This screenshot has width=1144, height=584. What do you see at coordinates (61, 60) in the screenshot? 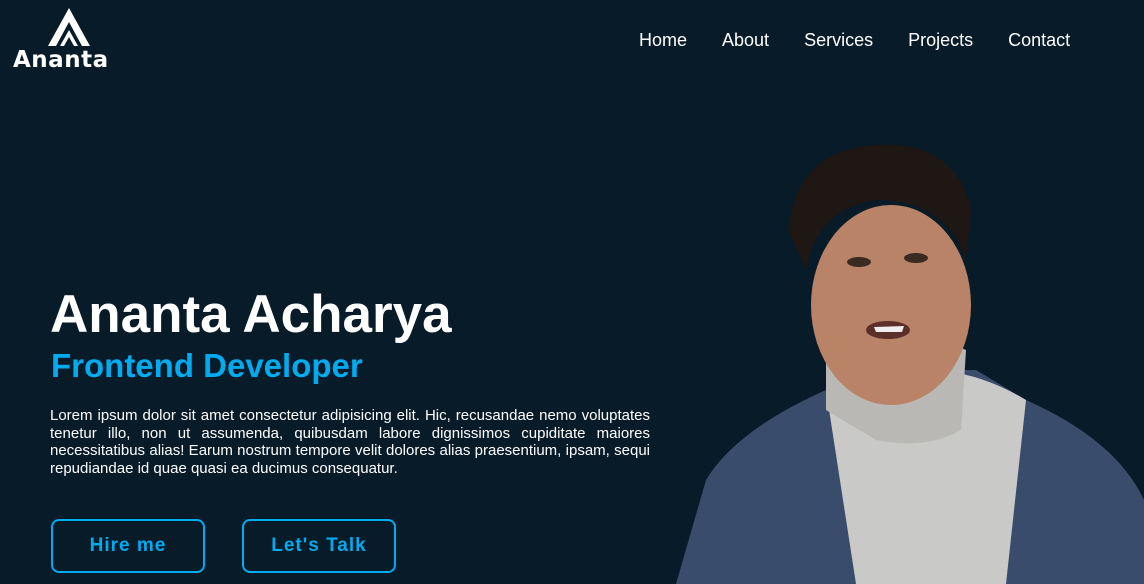
I see `logo-text: Ananta` at bounding box center [61, 60].